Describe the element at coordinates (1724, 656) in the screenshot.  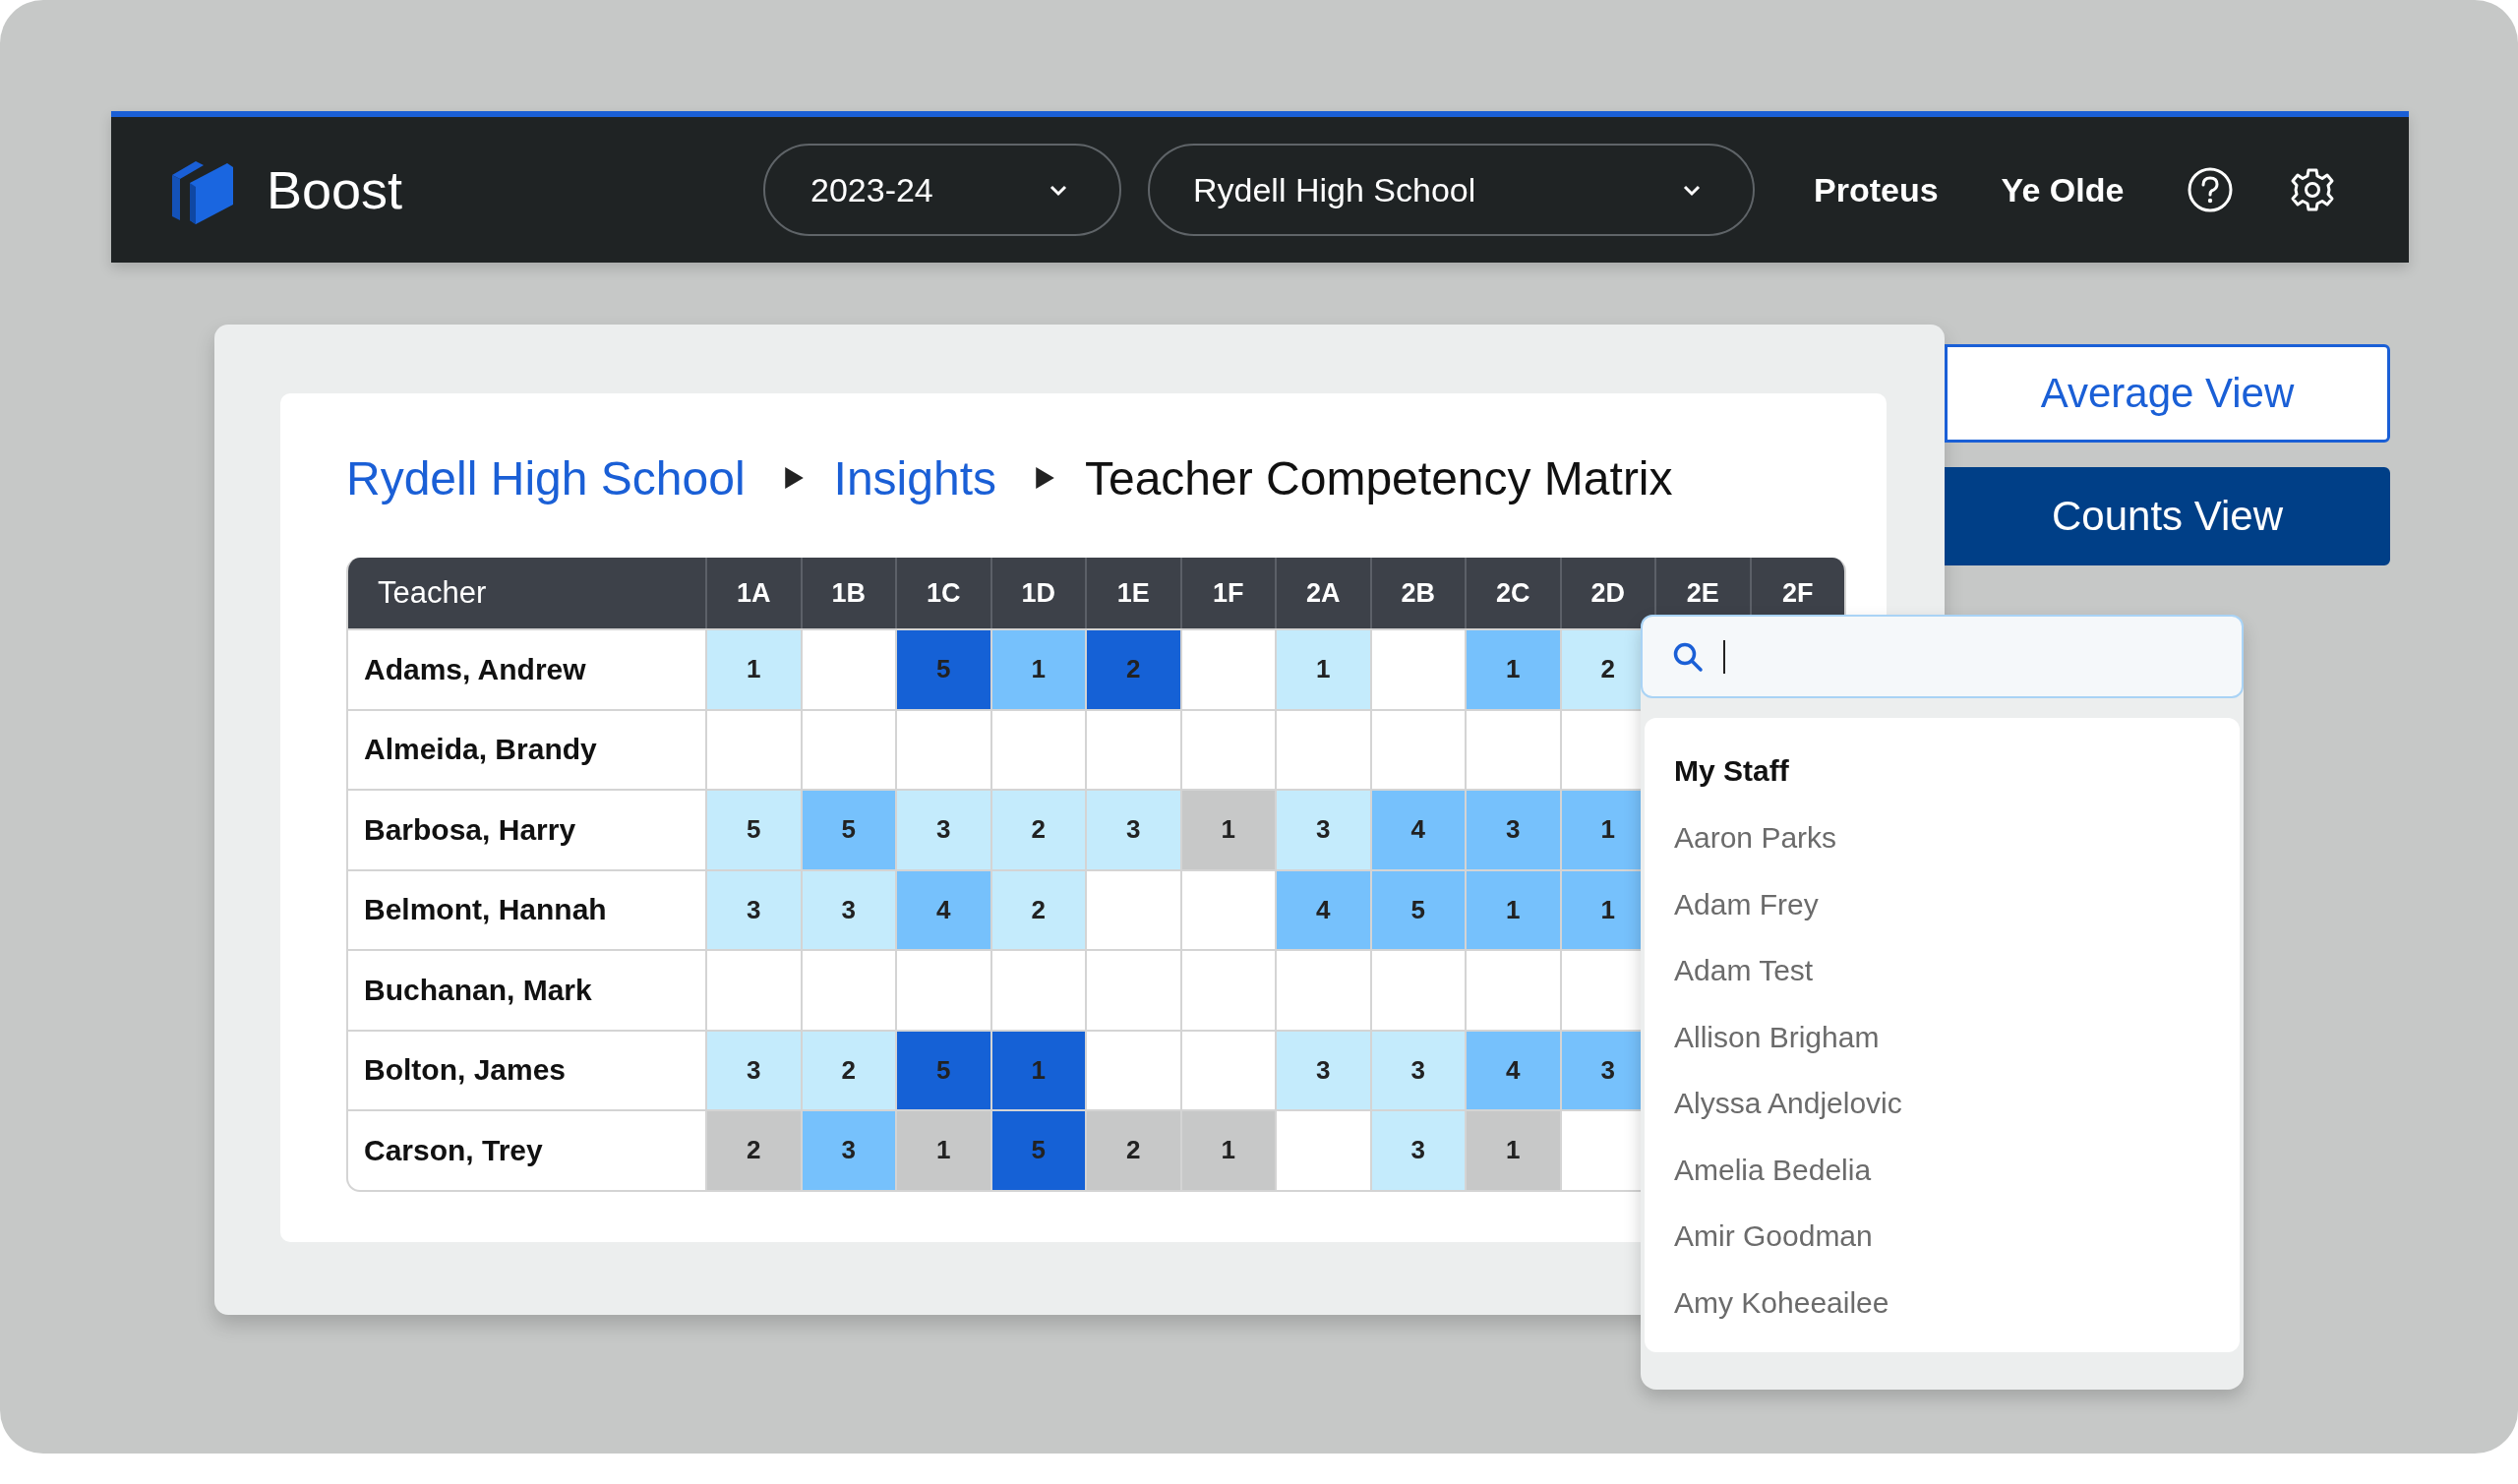
I see `text-cursor` at that location.